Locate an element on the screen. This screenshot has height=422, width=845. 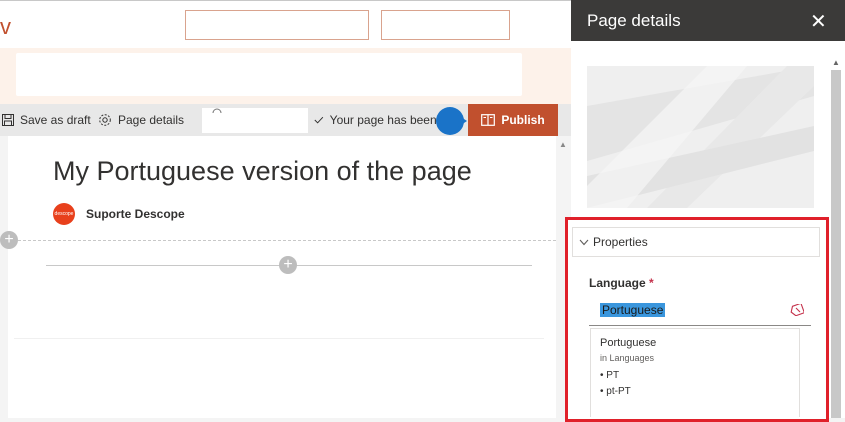
gear-icon is located at coordinates (105, 120).